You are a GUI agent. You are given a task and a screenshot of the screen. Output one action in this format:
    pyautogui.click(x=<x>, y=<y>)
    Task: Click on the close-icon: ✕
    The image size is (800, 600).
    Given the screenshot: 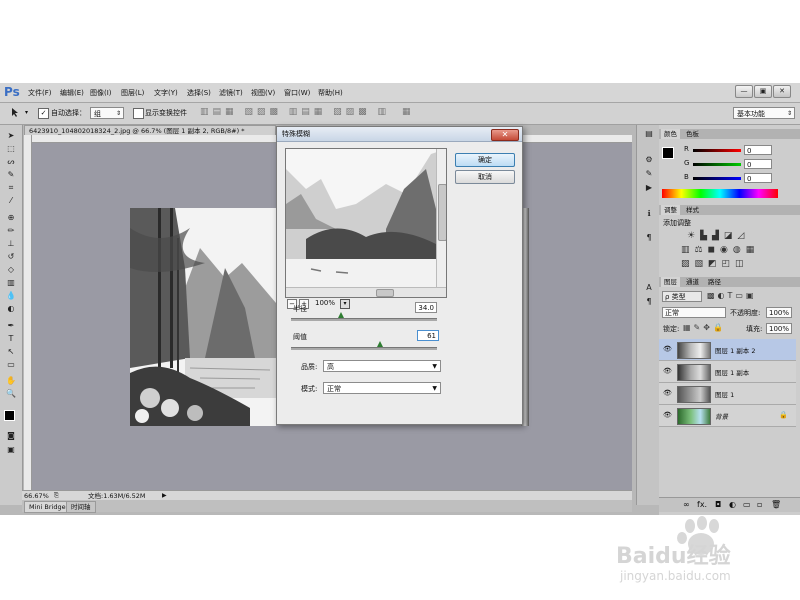 What is the action you would take?
    pyautogui.click(x=505, y=135)
    